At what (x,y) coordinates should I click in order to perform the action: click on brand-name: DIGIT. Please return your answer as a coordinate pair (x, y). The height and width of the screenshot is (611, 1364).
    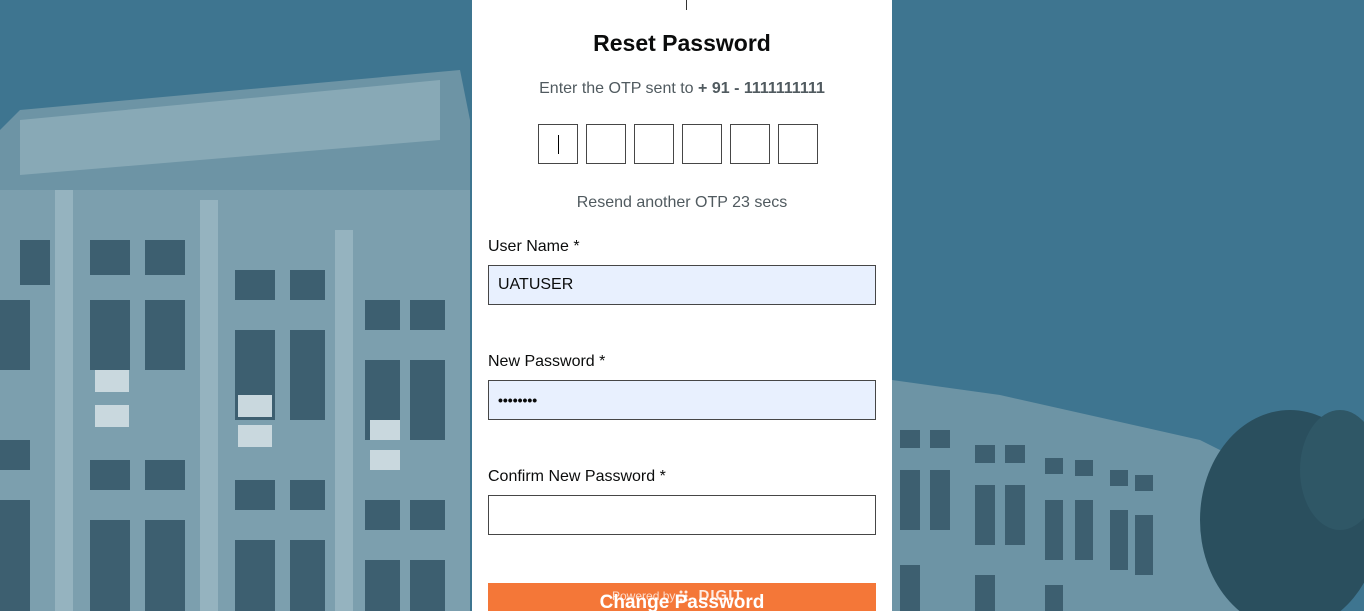
    Looking at the image, I should click on (721, 595).